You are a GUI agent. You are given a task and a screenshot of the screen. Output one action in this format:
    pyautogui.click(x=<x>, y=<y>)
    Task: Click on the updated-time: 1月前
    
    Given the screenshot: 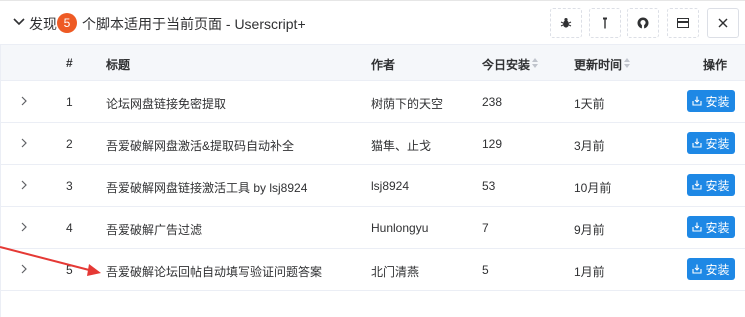 What is the action you would take?
    pyautogui.click(x=589, y=272)
    